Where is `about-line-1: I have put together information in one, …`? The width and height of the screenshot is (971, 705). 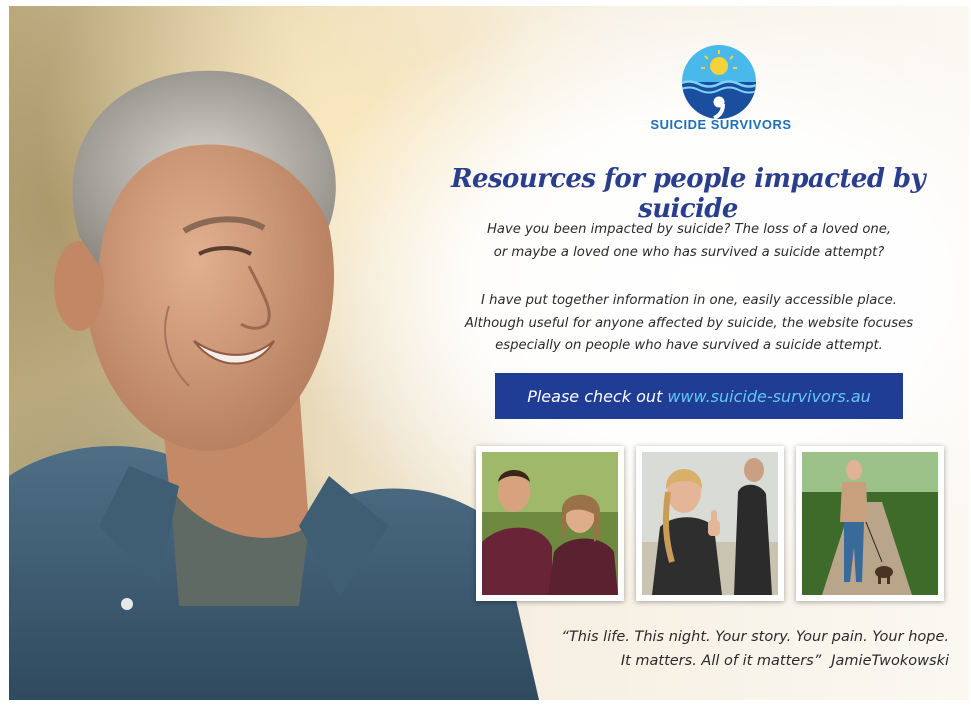 about-line-1: I have put together information in one, … is located at coordinates (689, 300).